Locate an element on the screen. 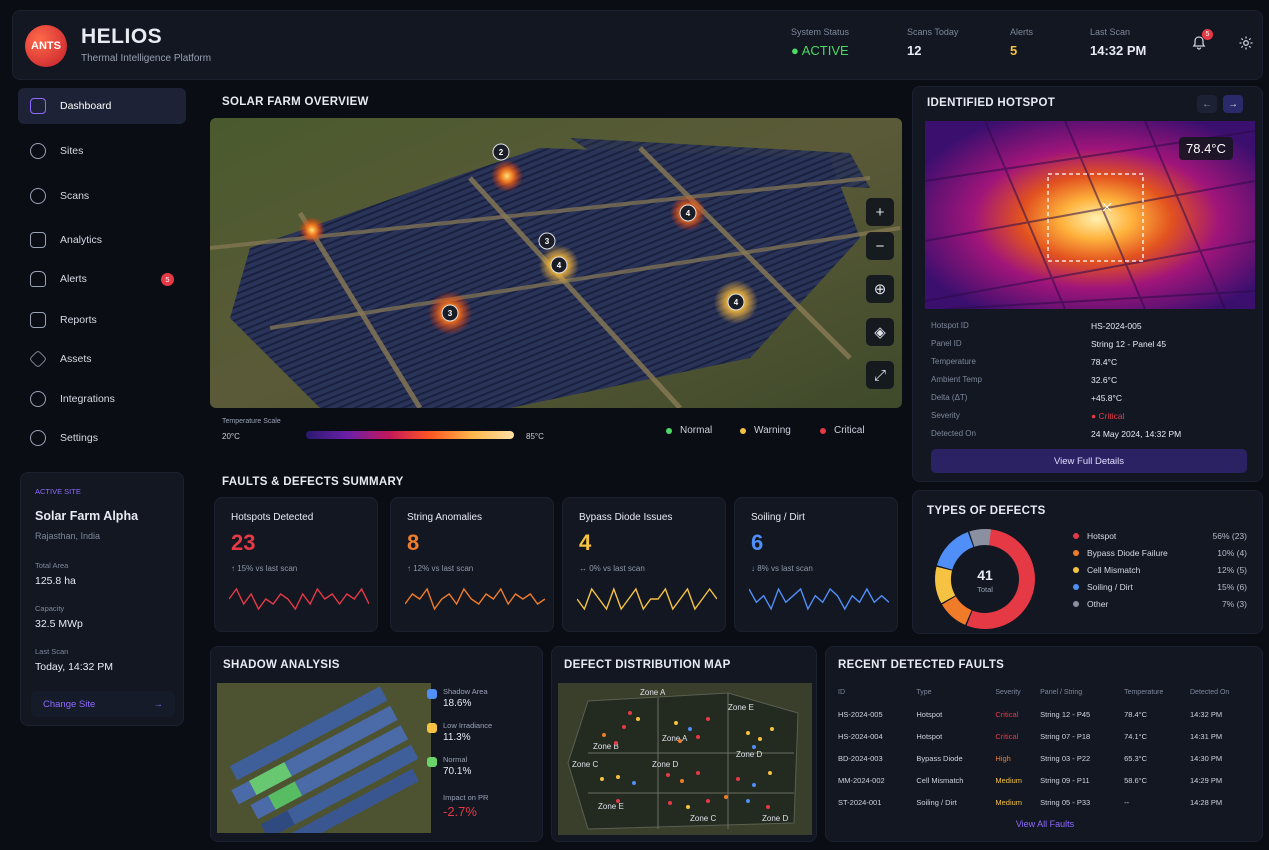  fault-delta: ↑ 15% vs last scan is located at coordinates (264, 568).